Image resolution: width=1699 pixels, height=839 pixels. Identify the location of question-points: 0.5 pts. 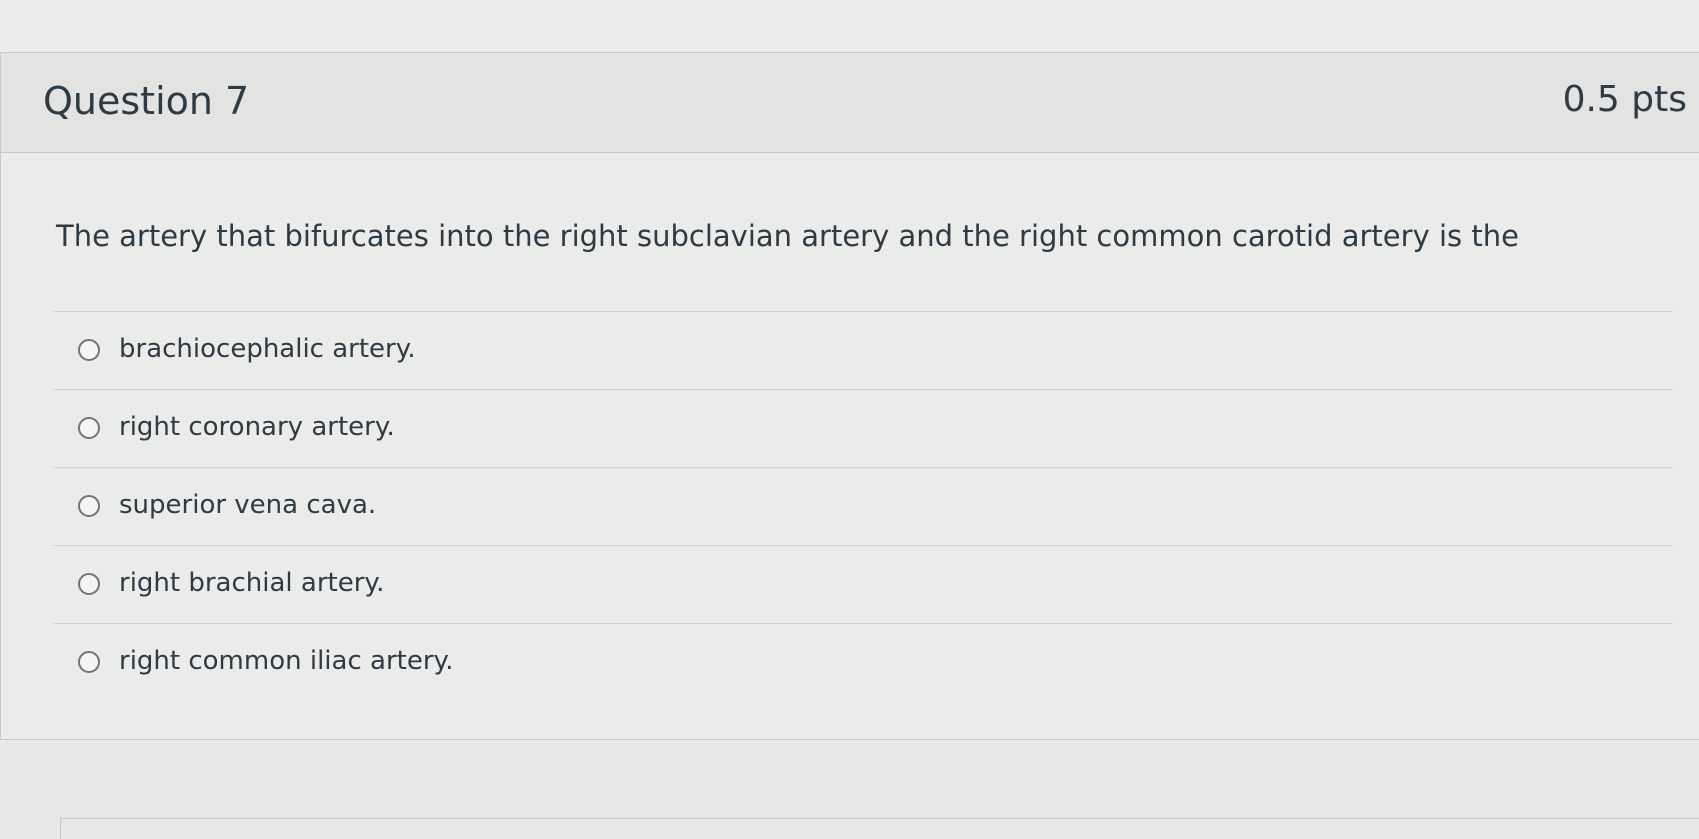
(1624, 99).